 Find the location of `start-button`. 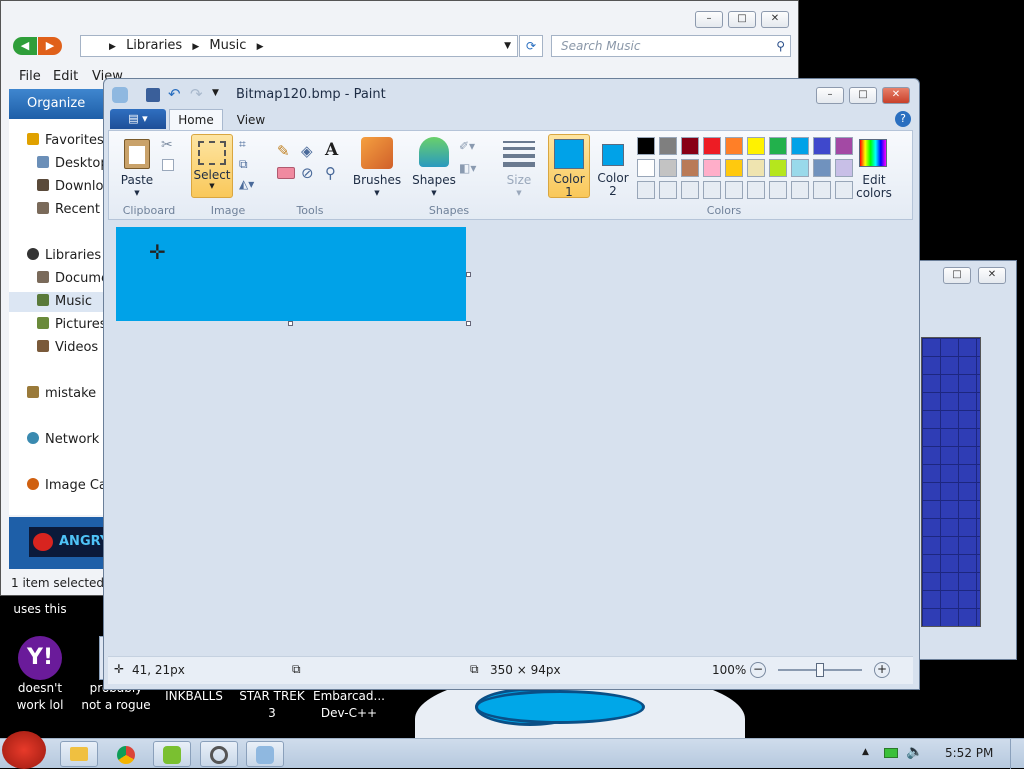

start-button is located at coordinates (24, 750).